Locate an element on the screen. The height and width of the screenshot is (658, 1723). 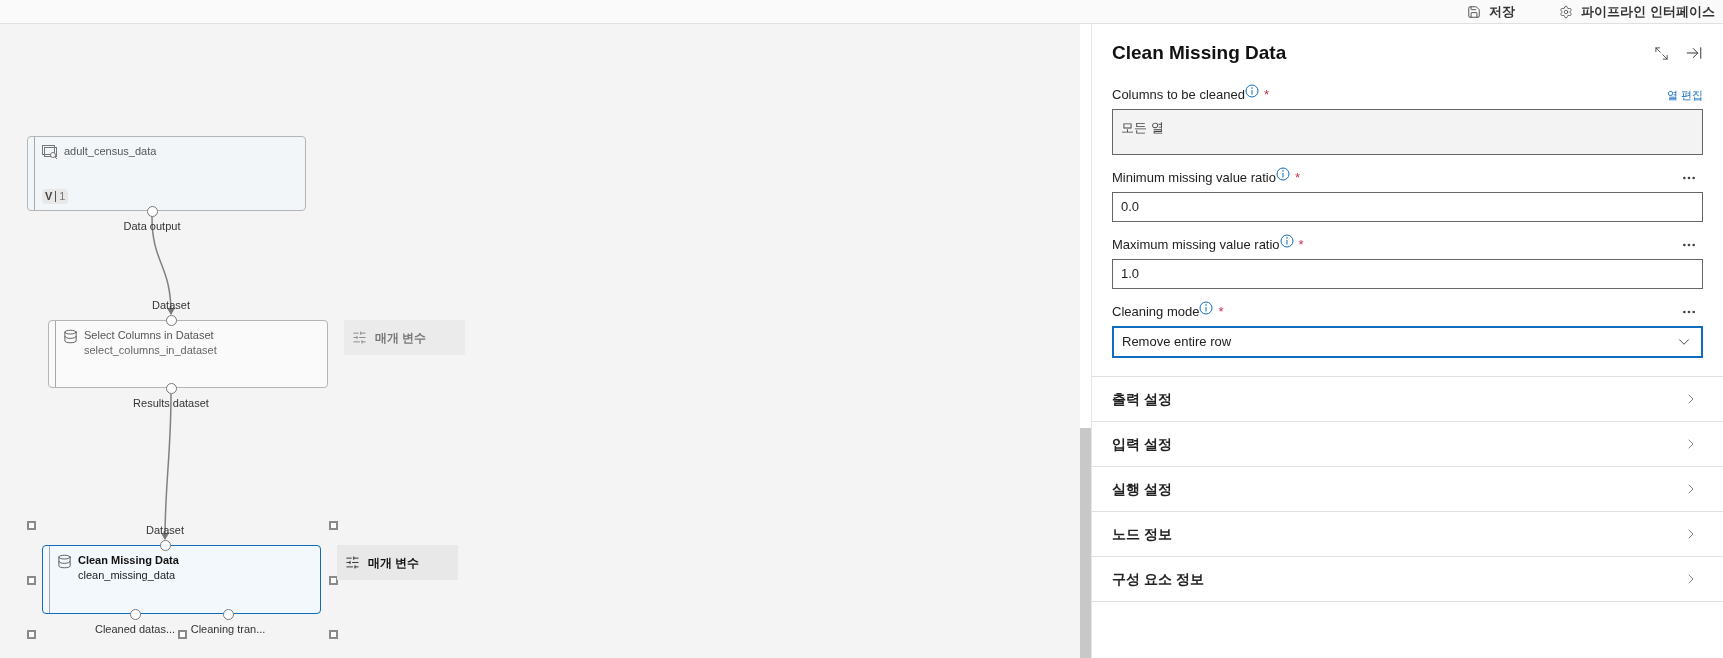
columns-field: 모든 열 is located at coordinates (1407, 132).